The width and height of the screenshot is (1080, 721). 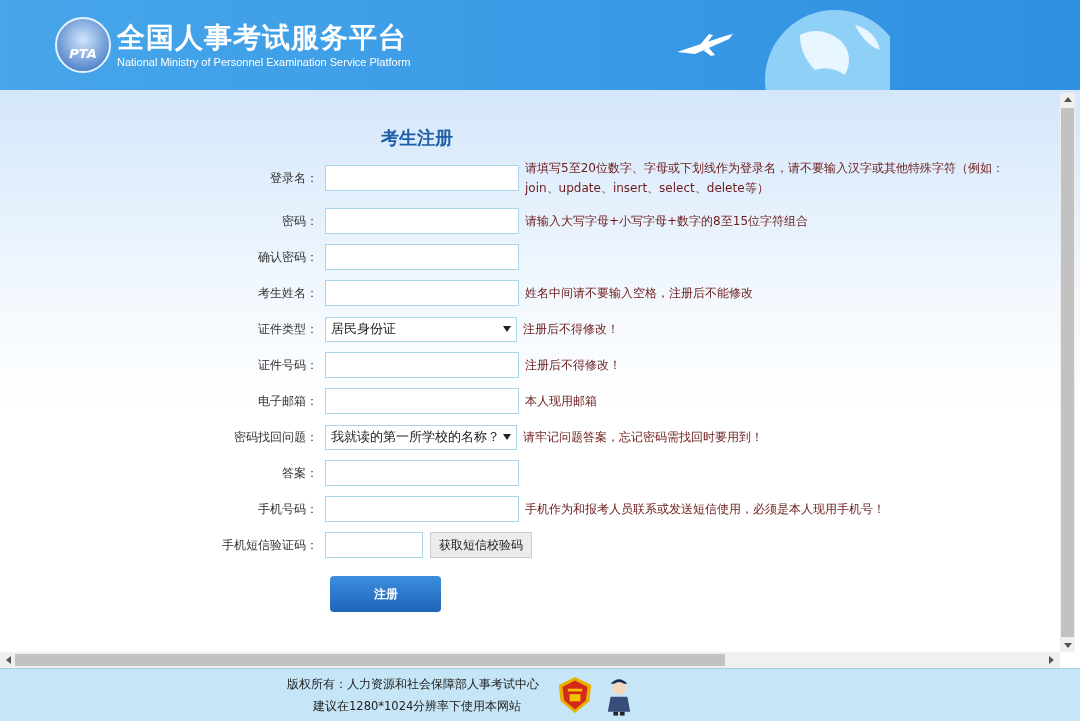 I want to click on copyright-text: 版权所有：人力资源和社会保障部人事考试中心, so click(x=413, y=684).